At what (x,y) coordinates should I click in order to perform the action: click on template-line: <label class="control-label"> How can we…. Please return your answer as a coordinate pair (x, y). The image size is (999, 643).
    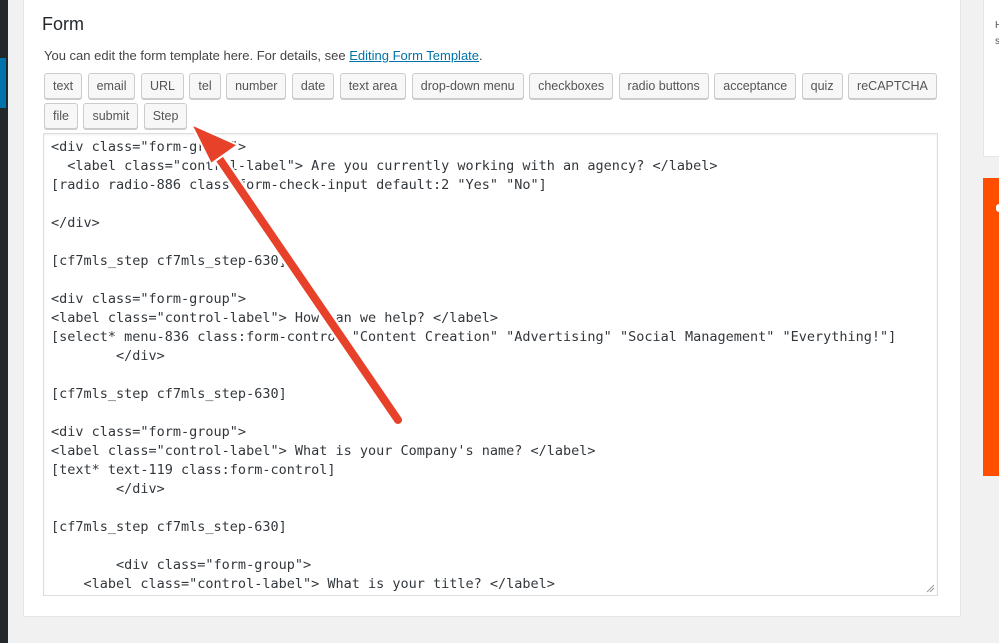
    Looking at the image, I should click on (275, 318).